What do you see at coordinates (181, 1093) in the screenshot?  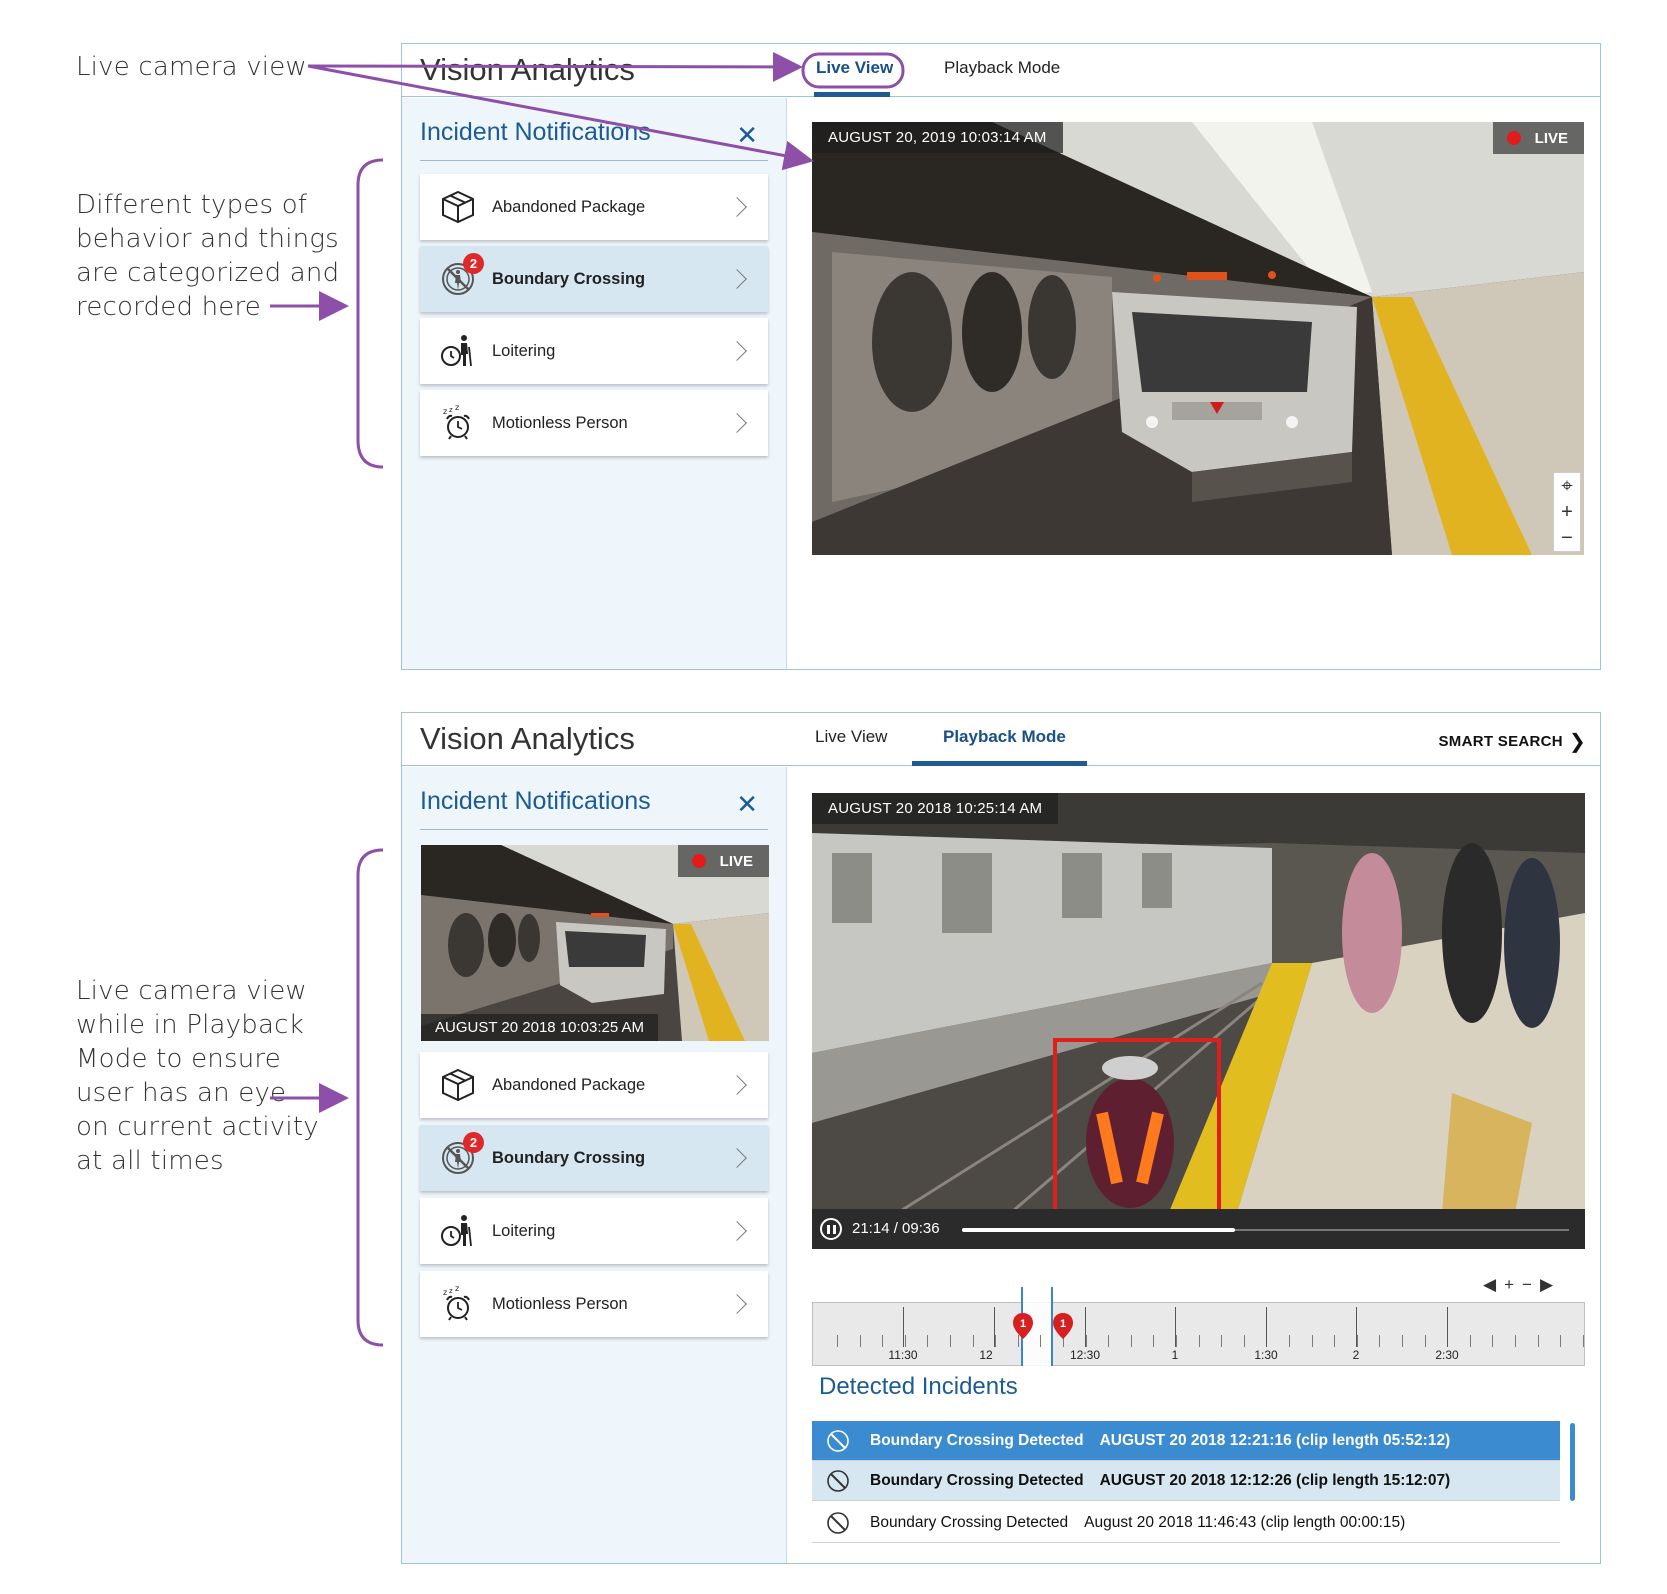 I see `annotation-line: user has an eye` at bounding box center [181, 1093].